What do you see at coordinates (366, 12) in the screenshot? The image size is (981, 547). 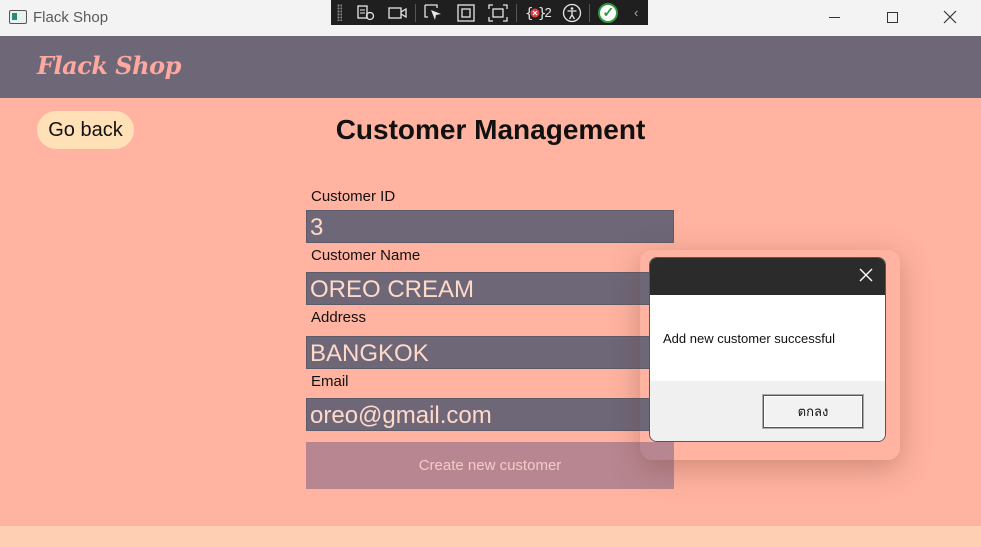 I see `live-visual-tree-icon` at bounding box center [366, 12].